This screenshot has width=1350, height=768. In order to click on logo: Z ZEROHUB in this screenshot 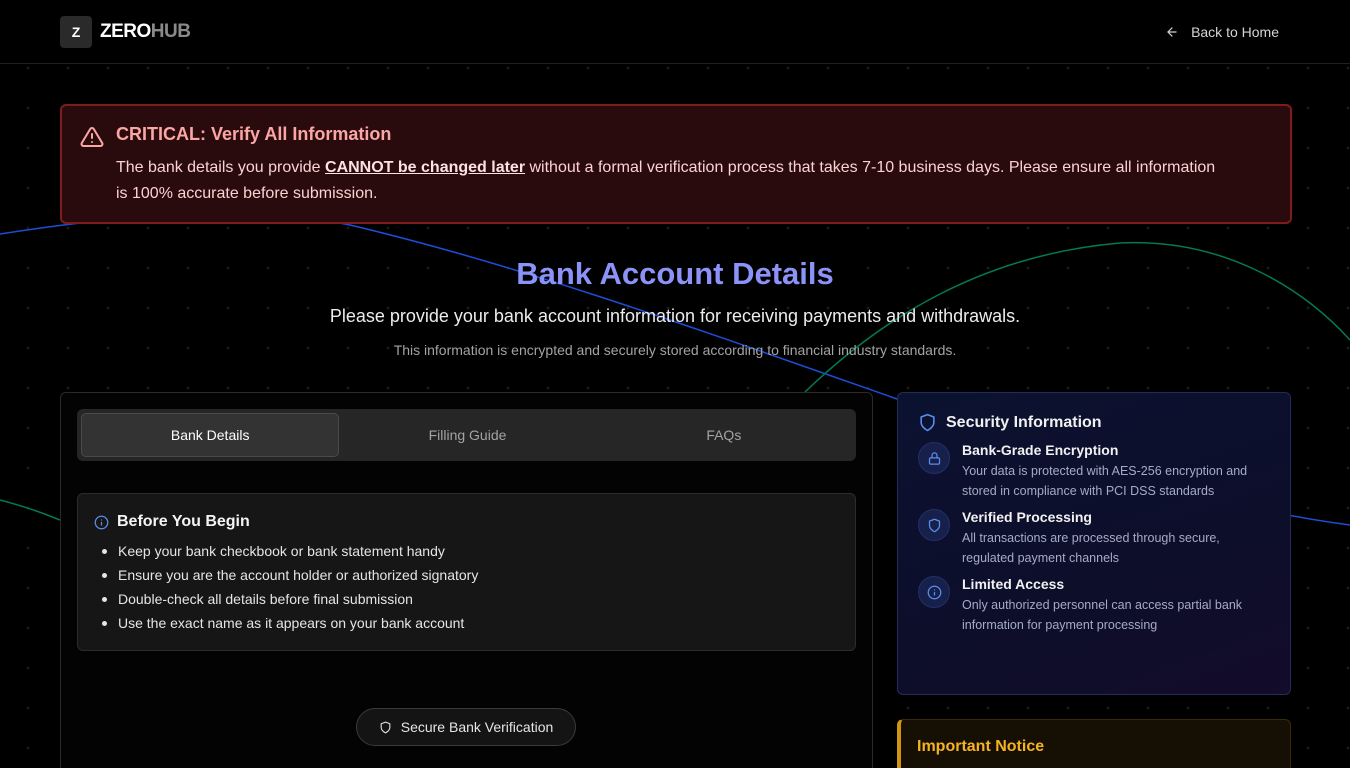, I will do `click(125, 31)`.